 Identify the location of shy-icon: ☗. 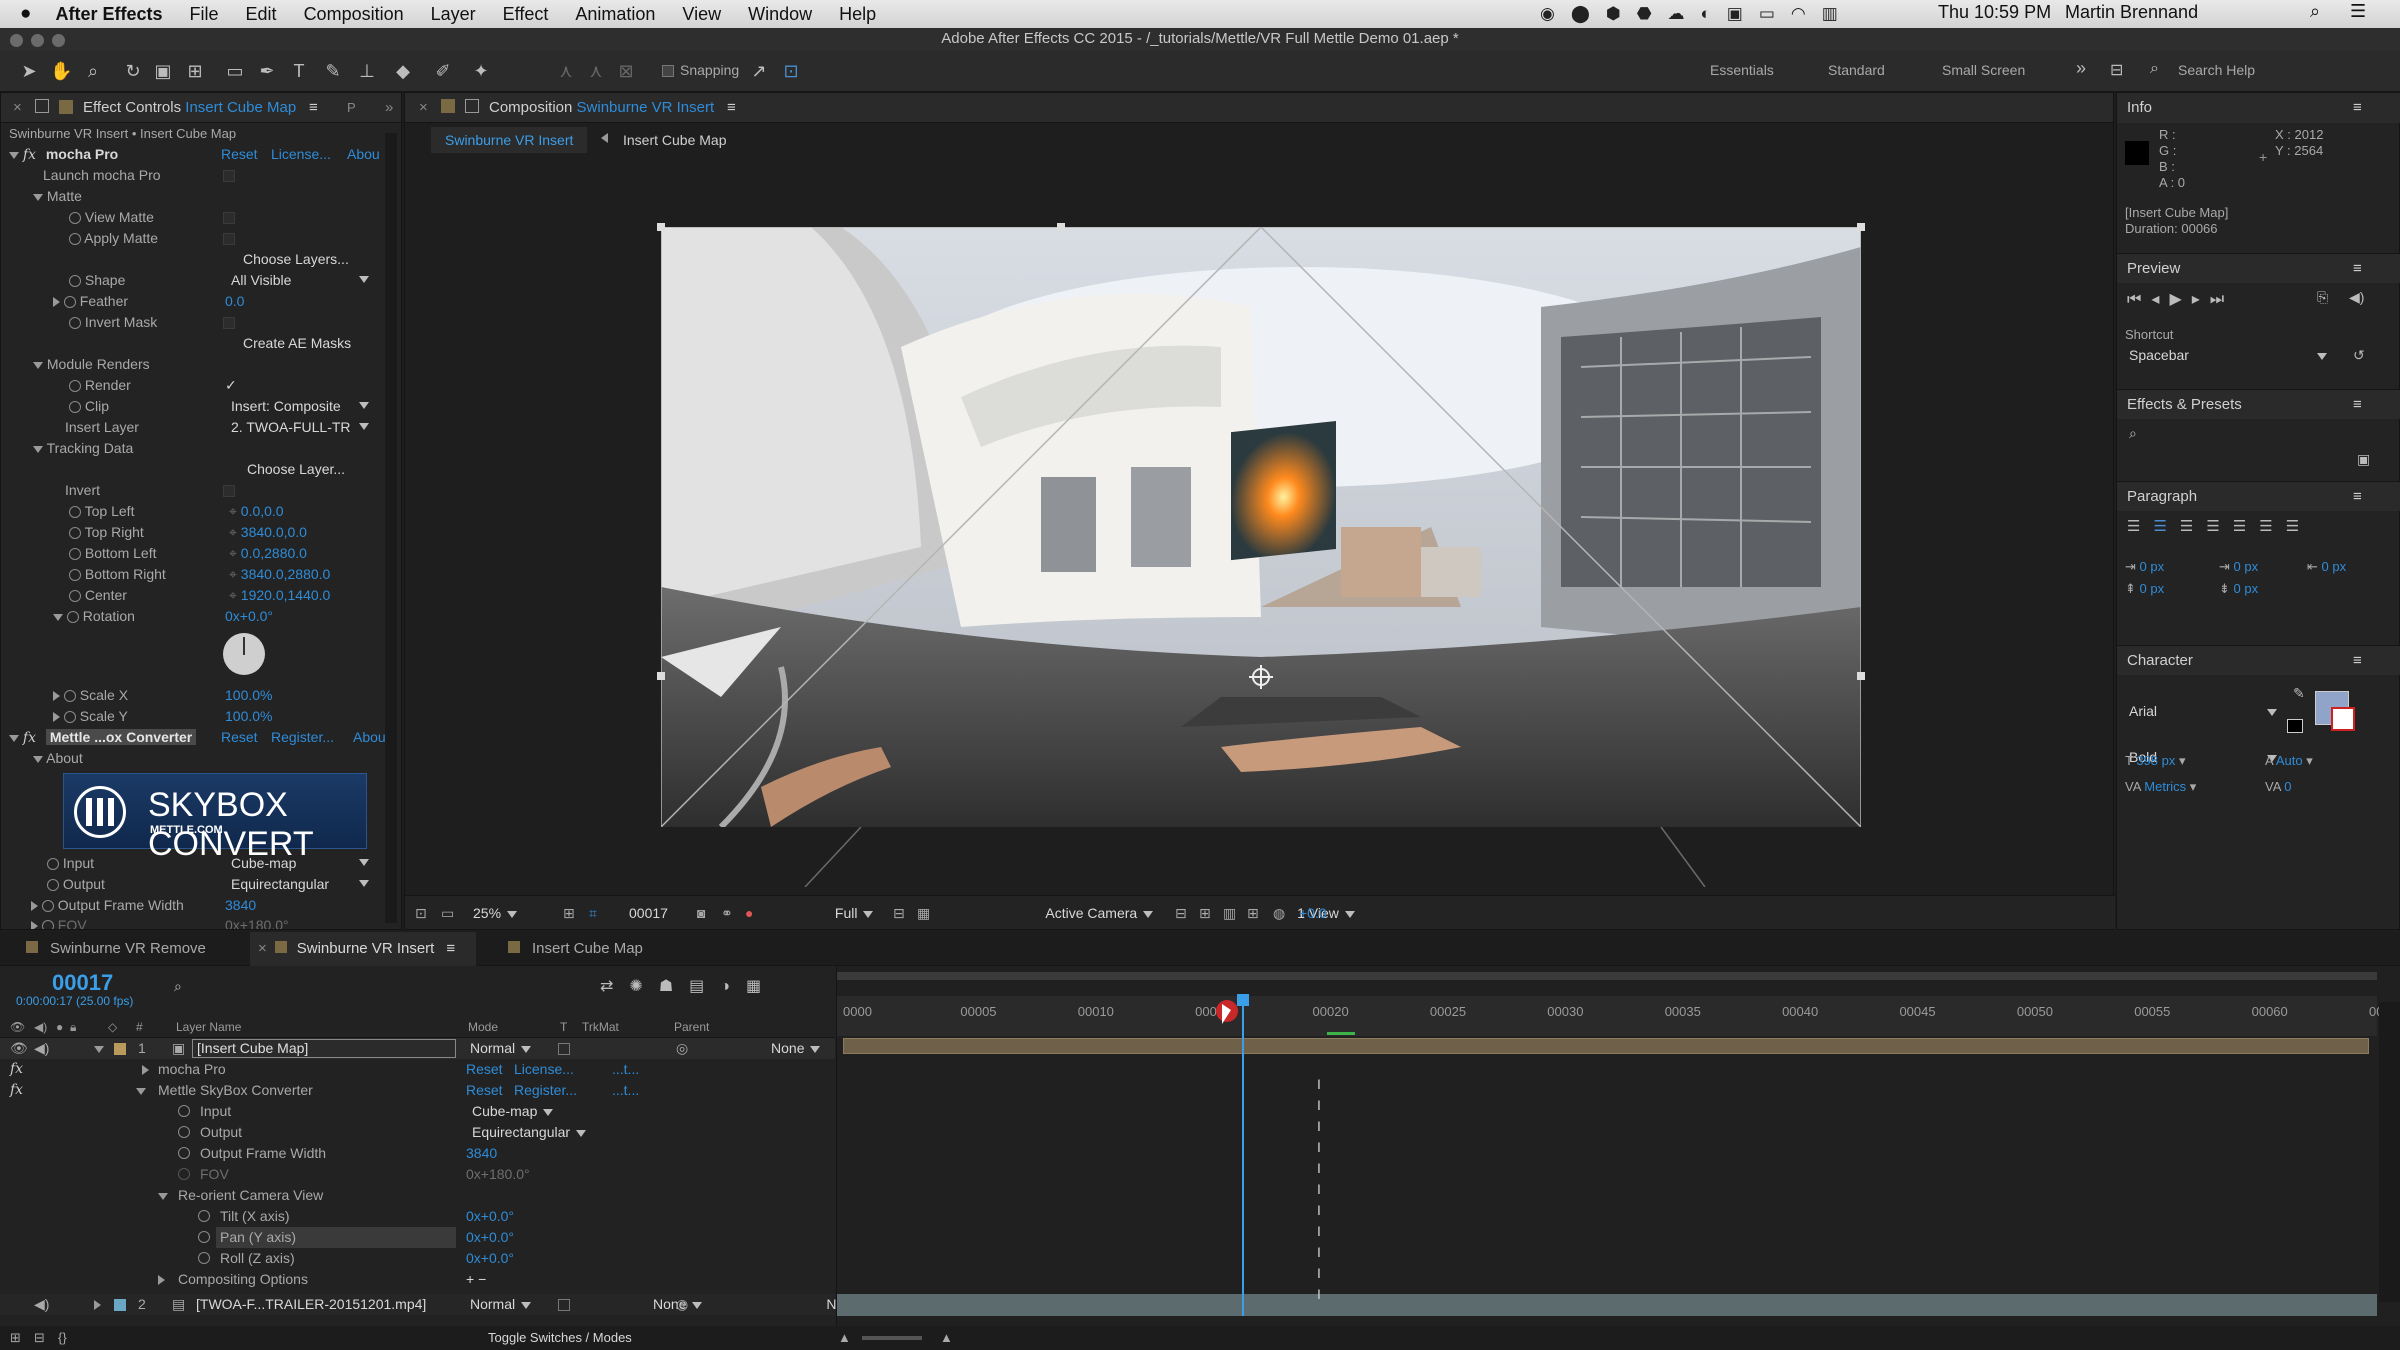
(674, 986).